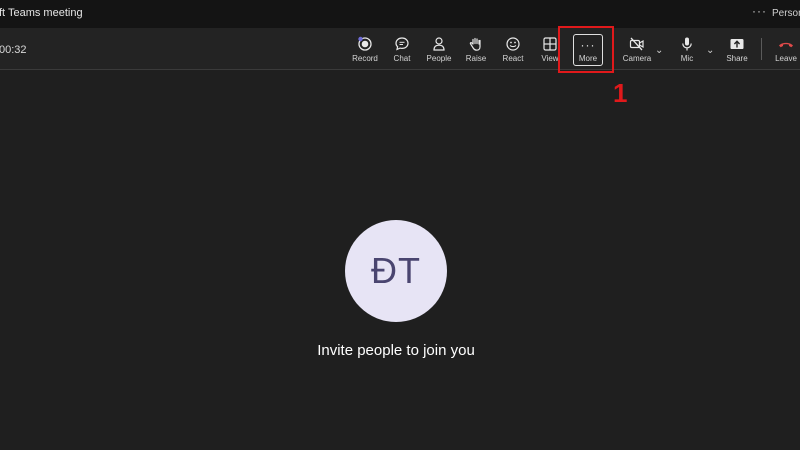 This screenshot has width=800, height=450. What do you see at coordinates (513, 58) in the screenshot?
I see `react-label: React` at bounding box center [513, 58].